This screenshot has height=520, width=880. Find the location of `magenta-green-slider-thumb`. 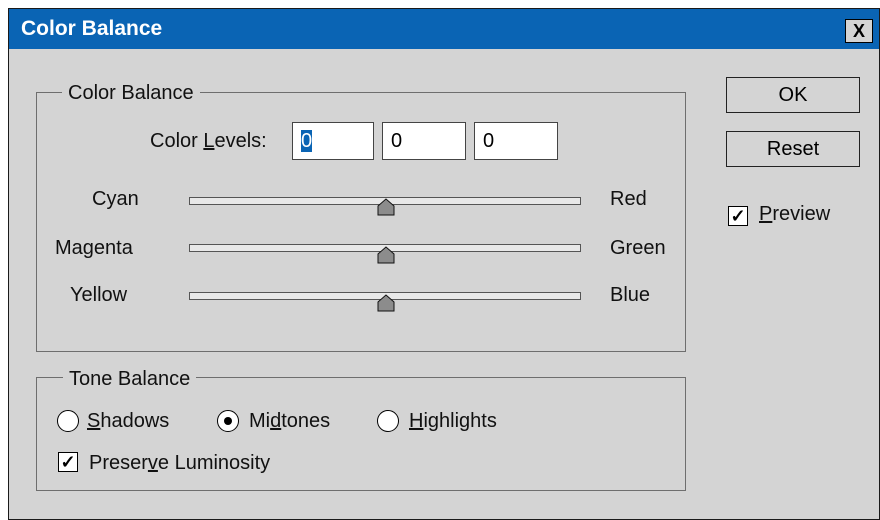

magenta-green-slider-thumb is located at coordinates (386, 255).